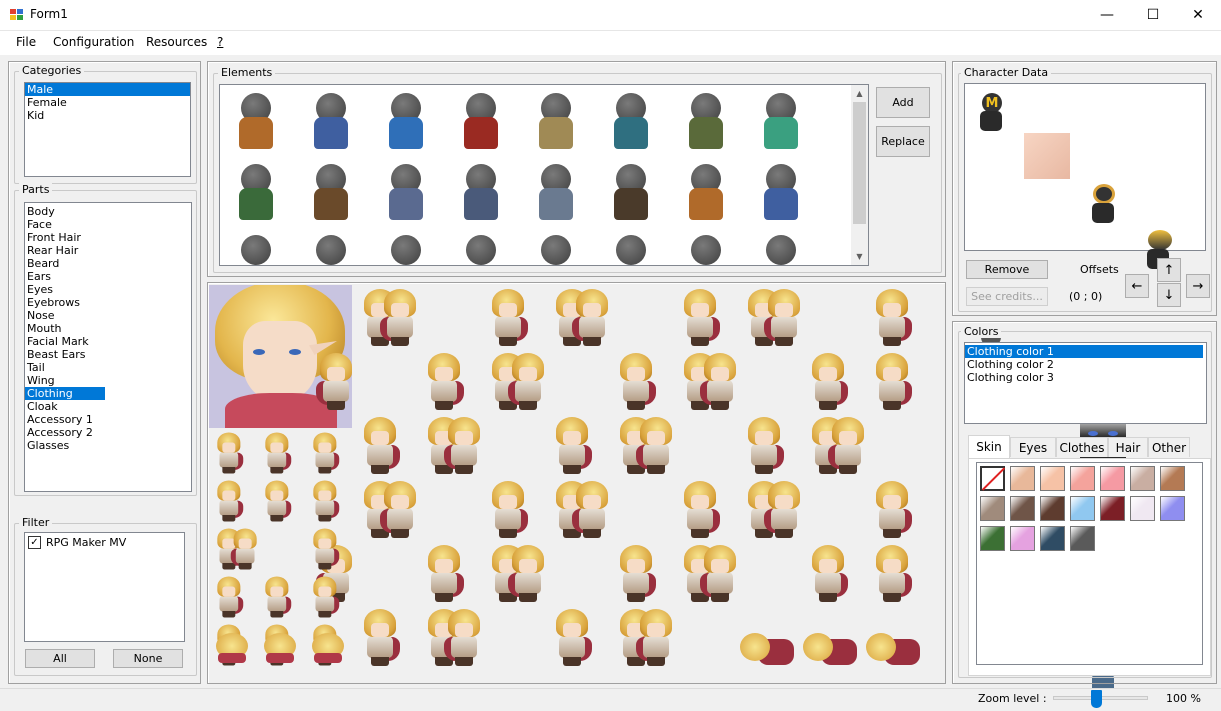  Describe the element at coordinates (1198, 286) in the screenshot. I see `arrow-right-icon: →` at that location.